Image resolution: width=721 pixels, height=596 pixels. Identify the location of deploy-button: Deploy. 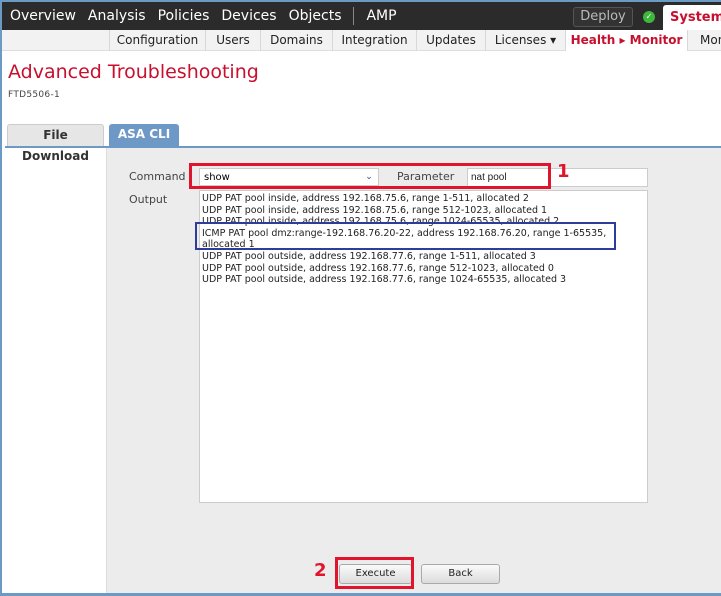
(603, 17).